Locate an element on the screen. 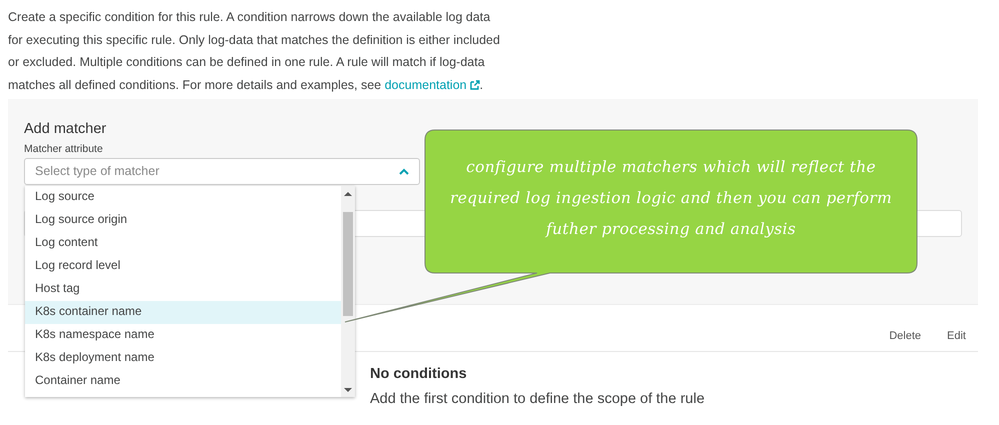  dropdown-option: K8s container name is located at coordinates (183, 312).